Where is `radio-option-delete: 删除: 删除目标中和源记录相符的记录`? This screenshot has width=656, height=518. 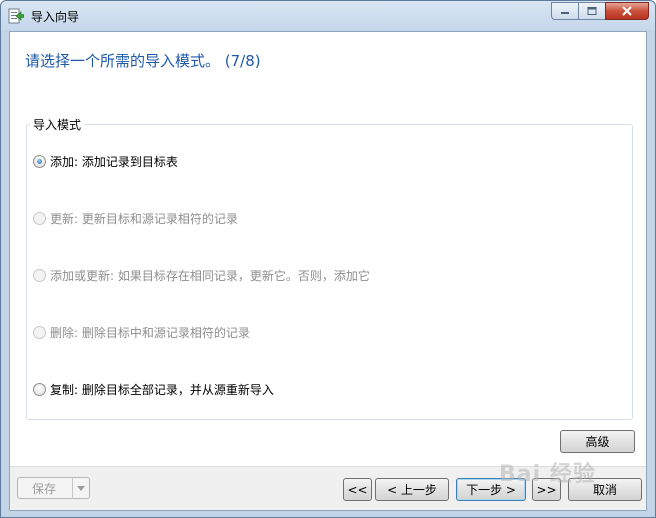 radio-option-delete: 删除: 删除目标中和源记录相符的记录 is located at coordinates (141, 332).